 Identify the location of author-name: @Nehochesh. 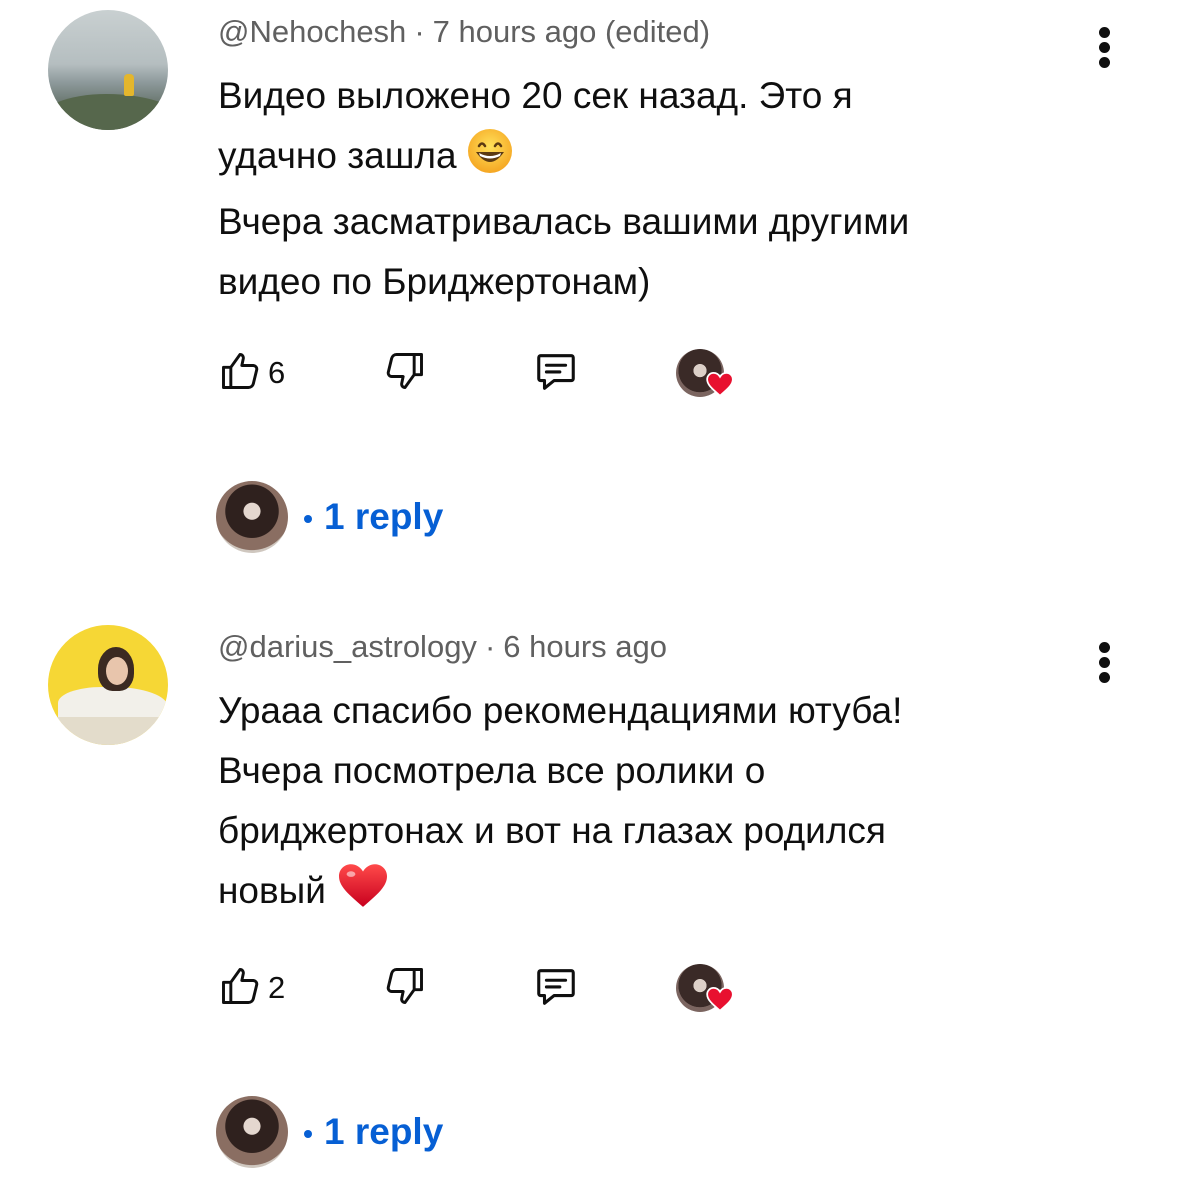
(312, 31).